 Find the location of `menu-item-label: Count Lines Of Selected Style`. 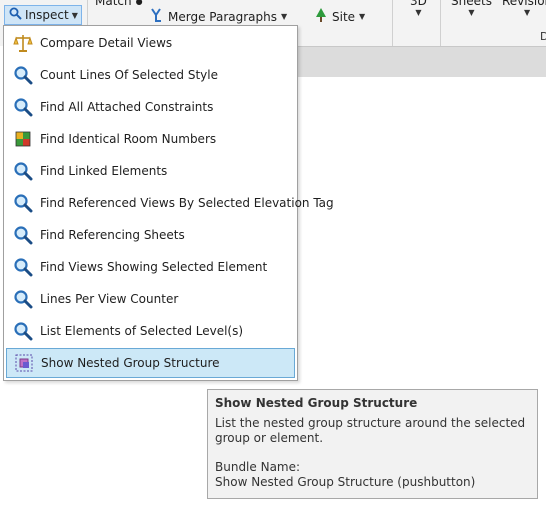

menu-item-label: Count Lines Of Selected Style is located at coordinates (129, 75).